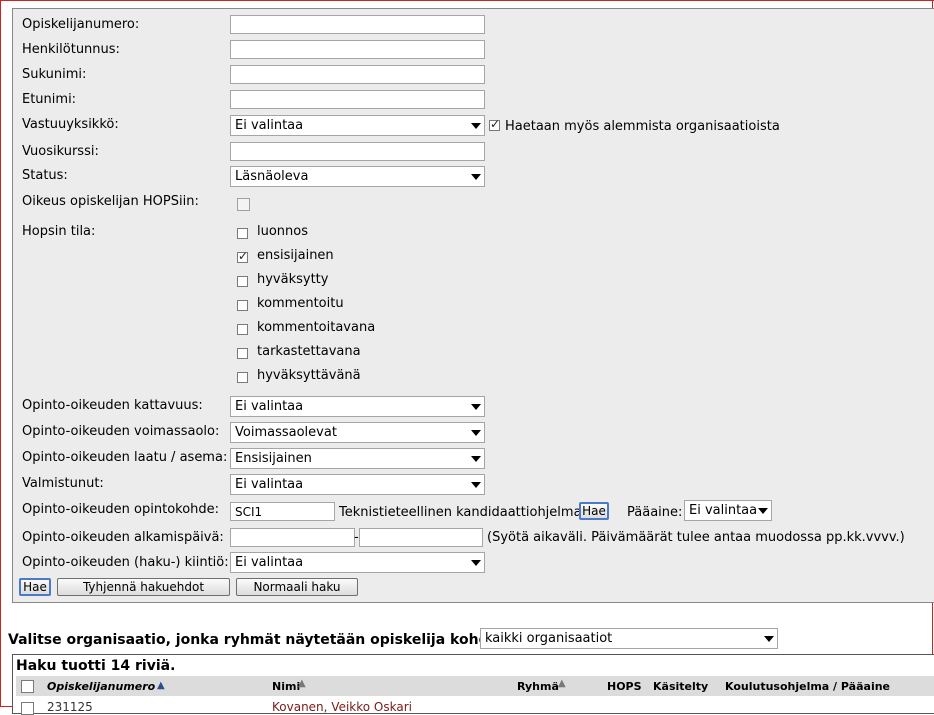 The height and width of the screenshot is (715, 934). Describe the element at coordinates (63, 483) in the screenshot. I see `graduated-label: Valmistunut:` at that location.